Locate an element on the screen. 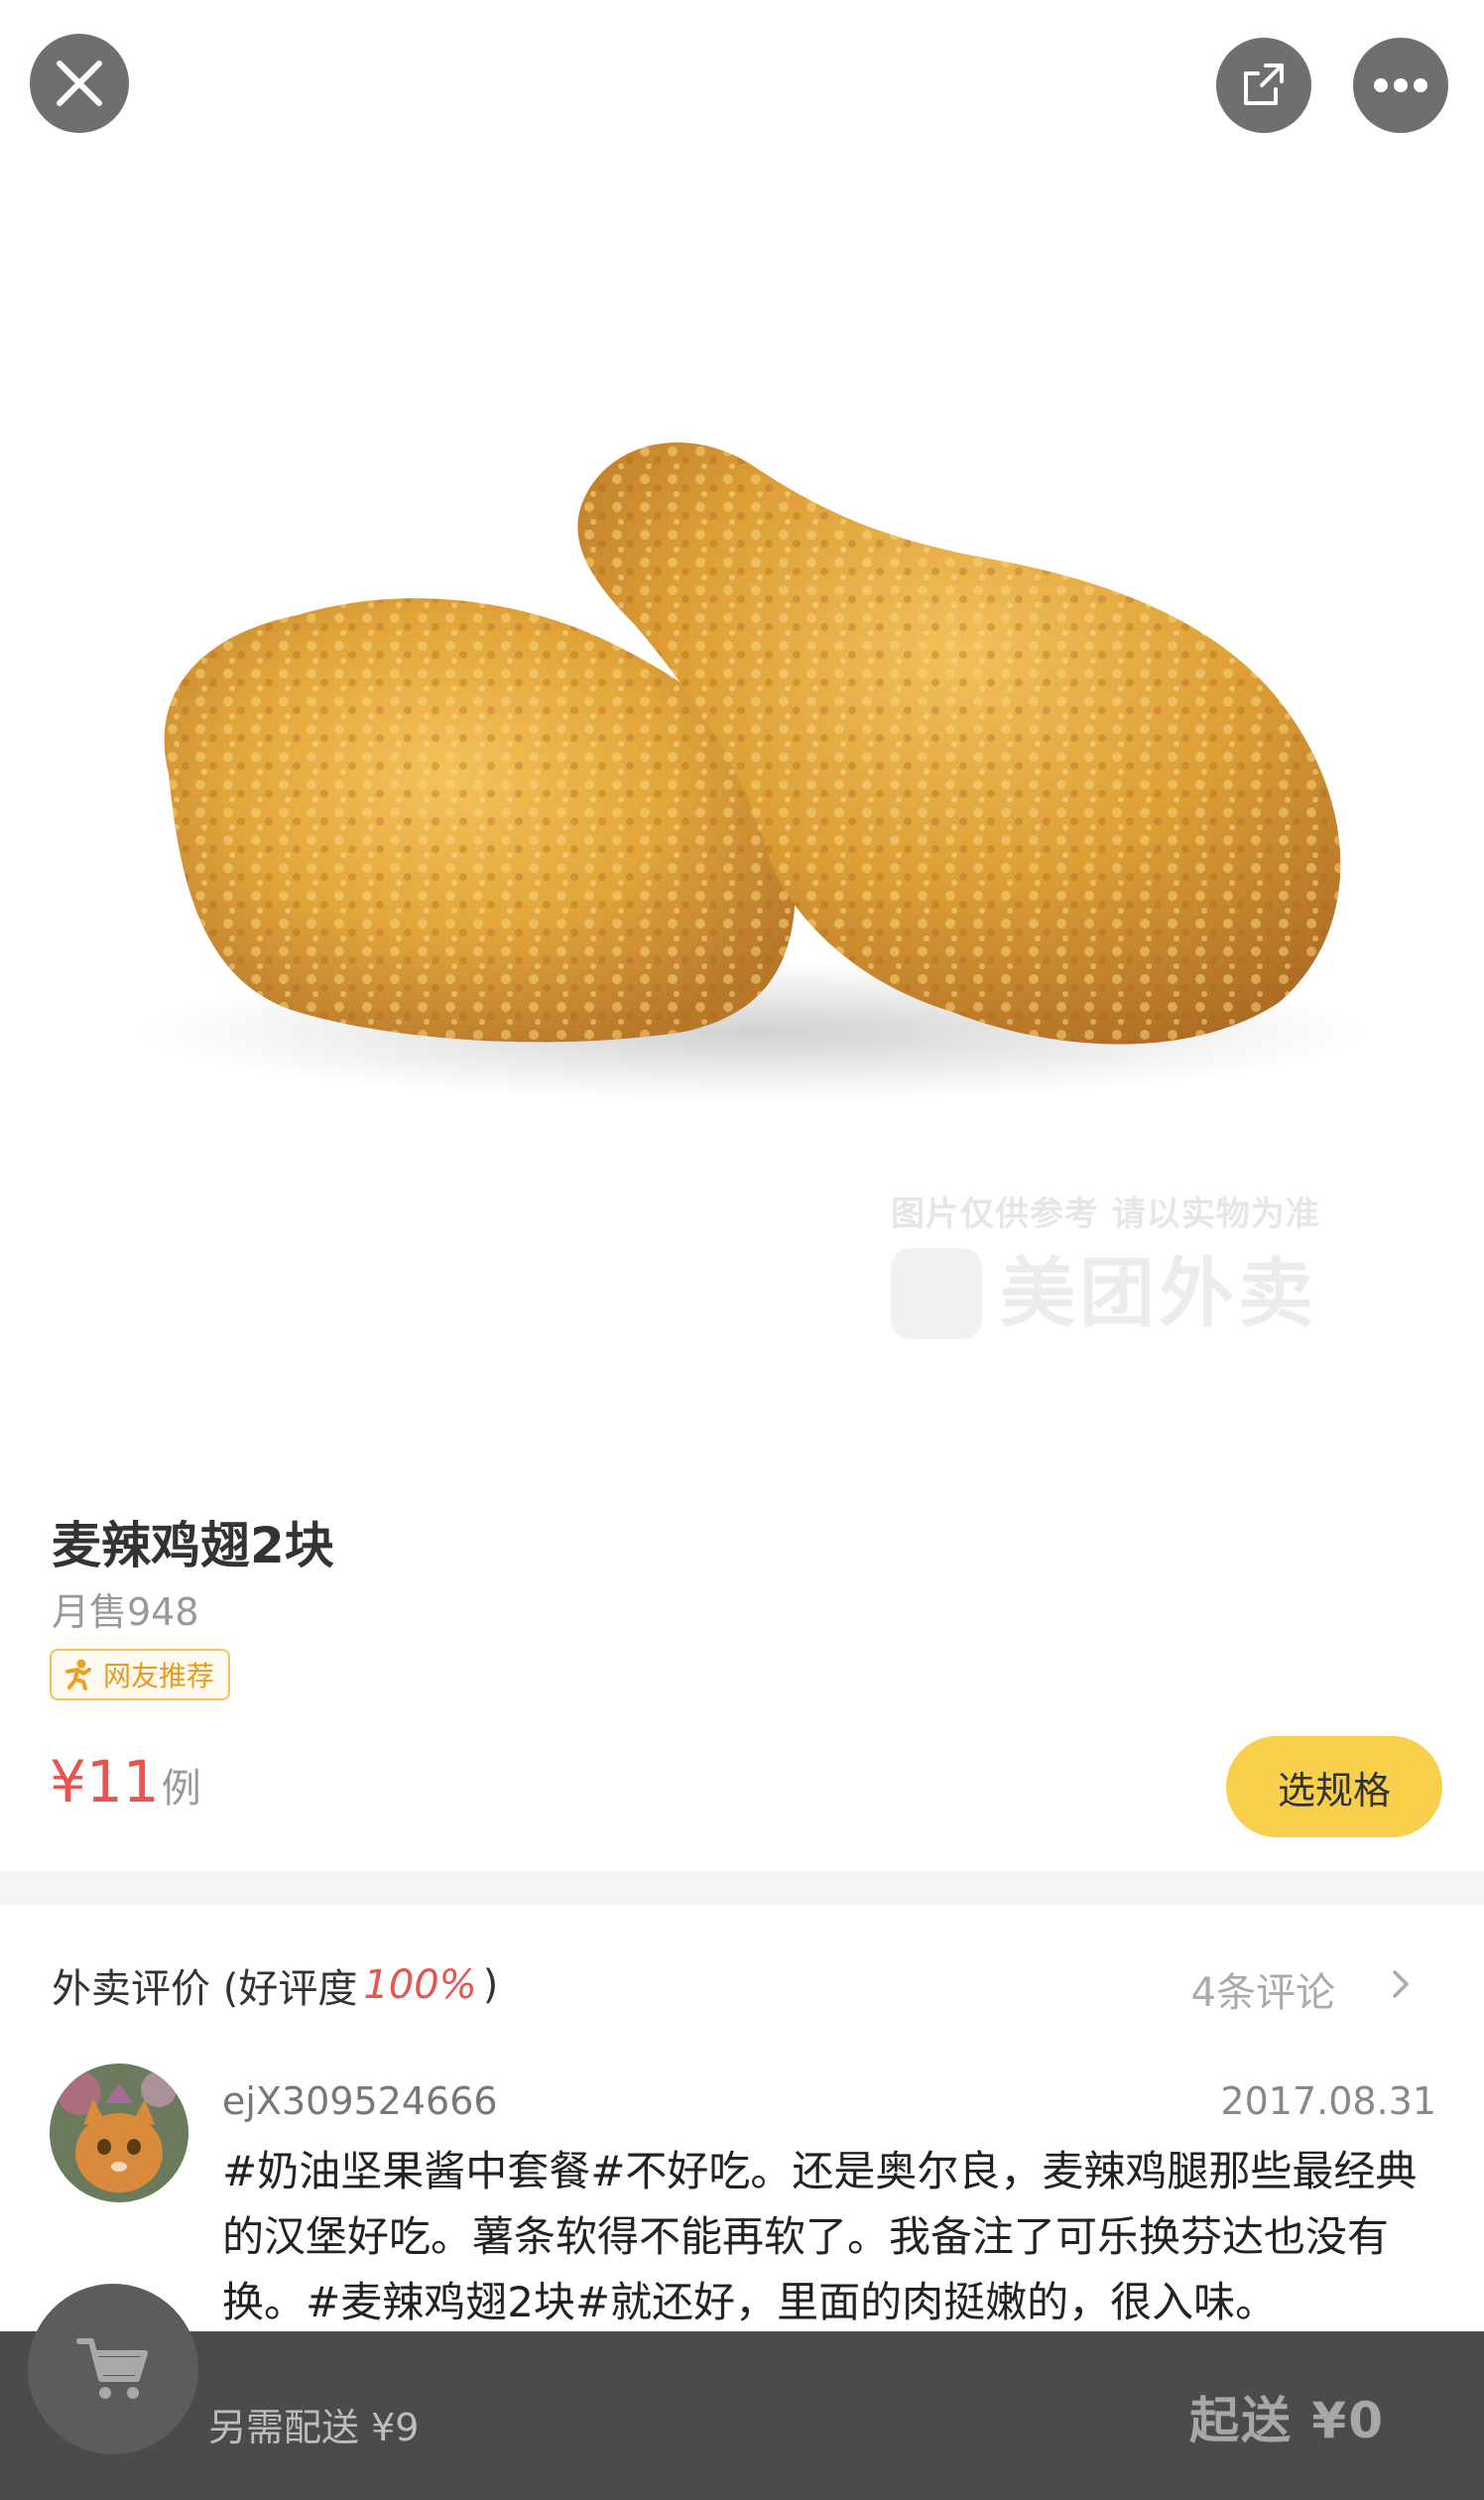  reviews-title: 外卖评价 ( 好评度 100% ) is located at coordinates (275, 1985).